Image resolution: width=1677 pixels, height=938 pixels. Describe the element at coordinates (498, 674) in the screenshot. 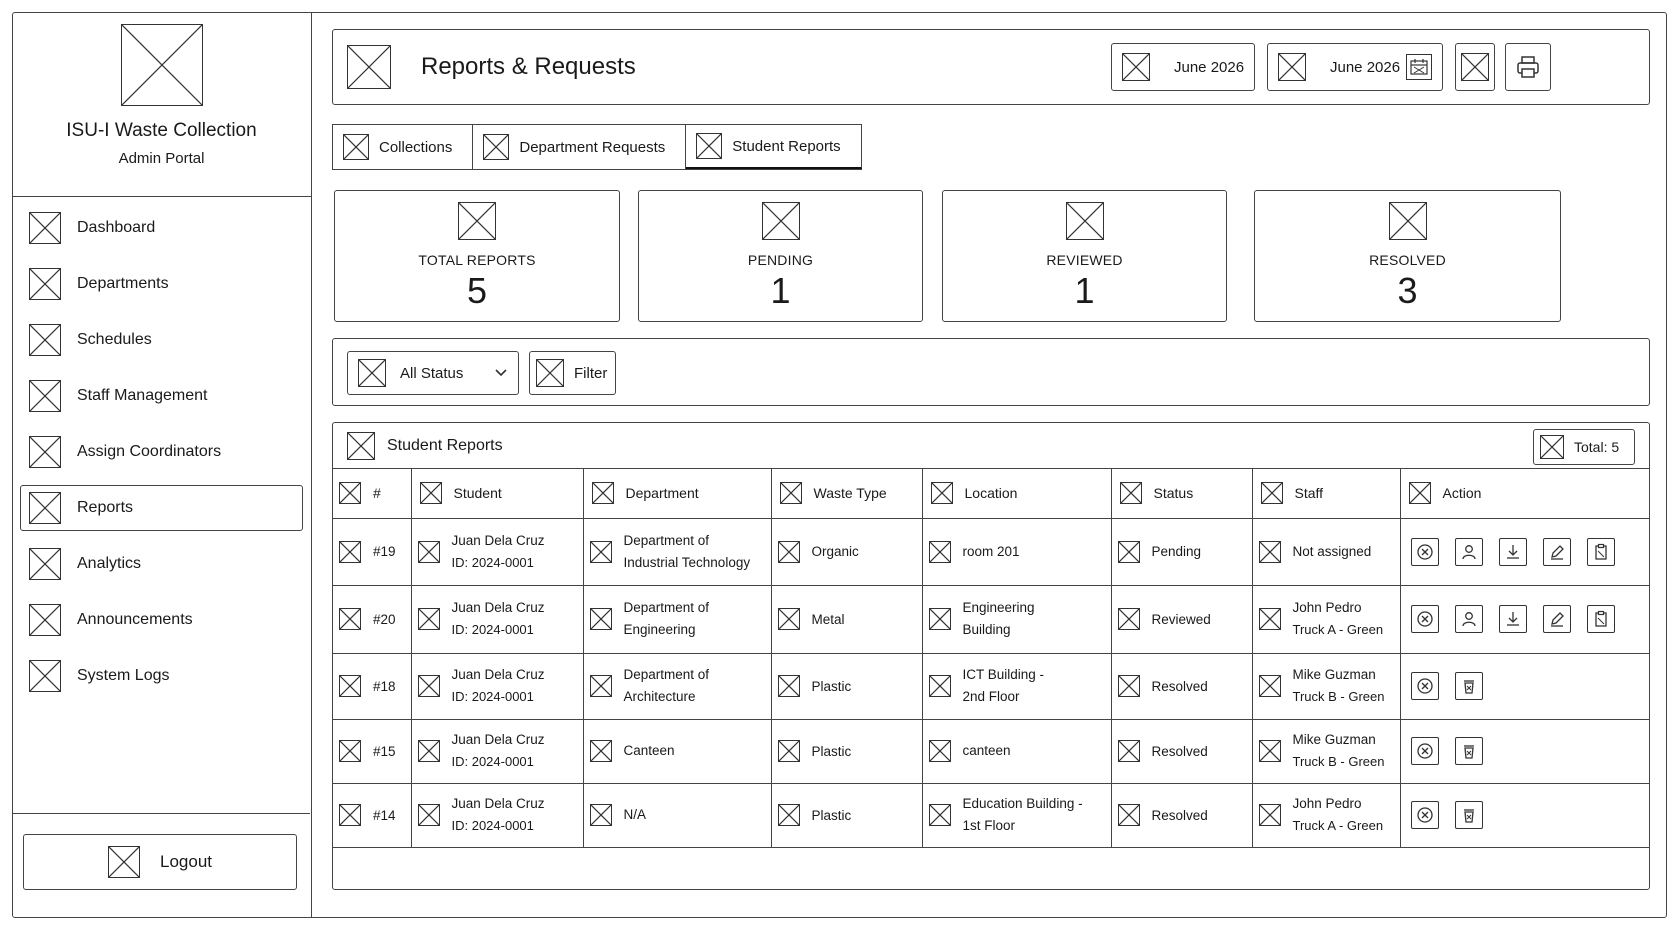

I see `student-name: Juan Dela Cruz` at that location.